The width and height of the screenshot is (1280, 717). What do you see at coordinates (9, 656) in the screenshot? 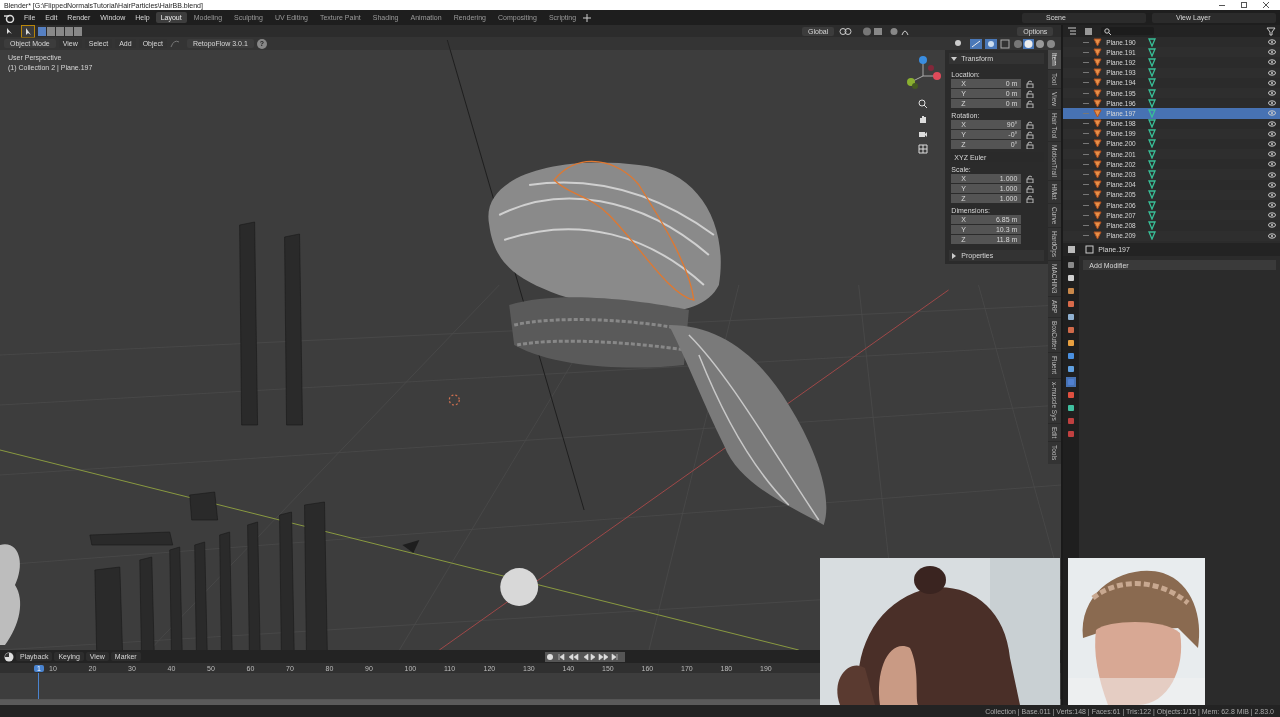
I see `clock-icon` at bounding box center [9, 656].